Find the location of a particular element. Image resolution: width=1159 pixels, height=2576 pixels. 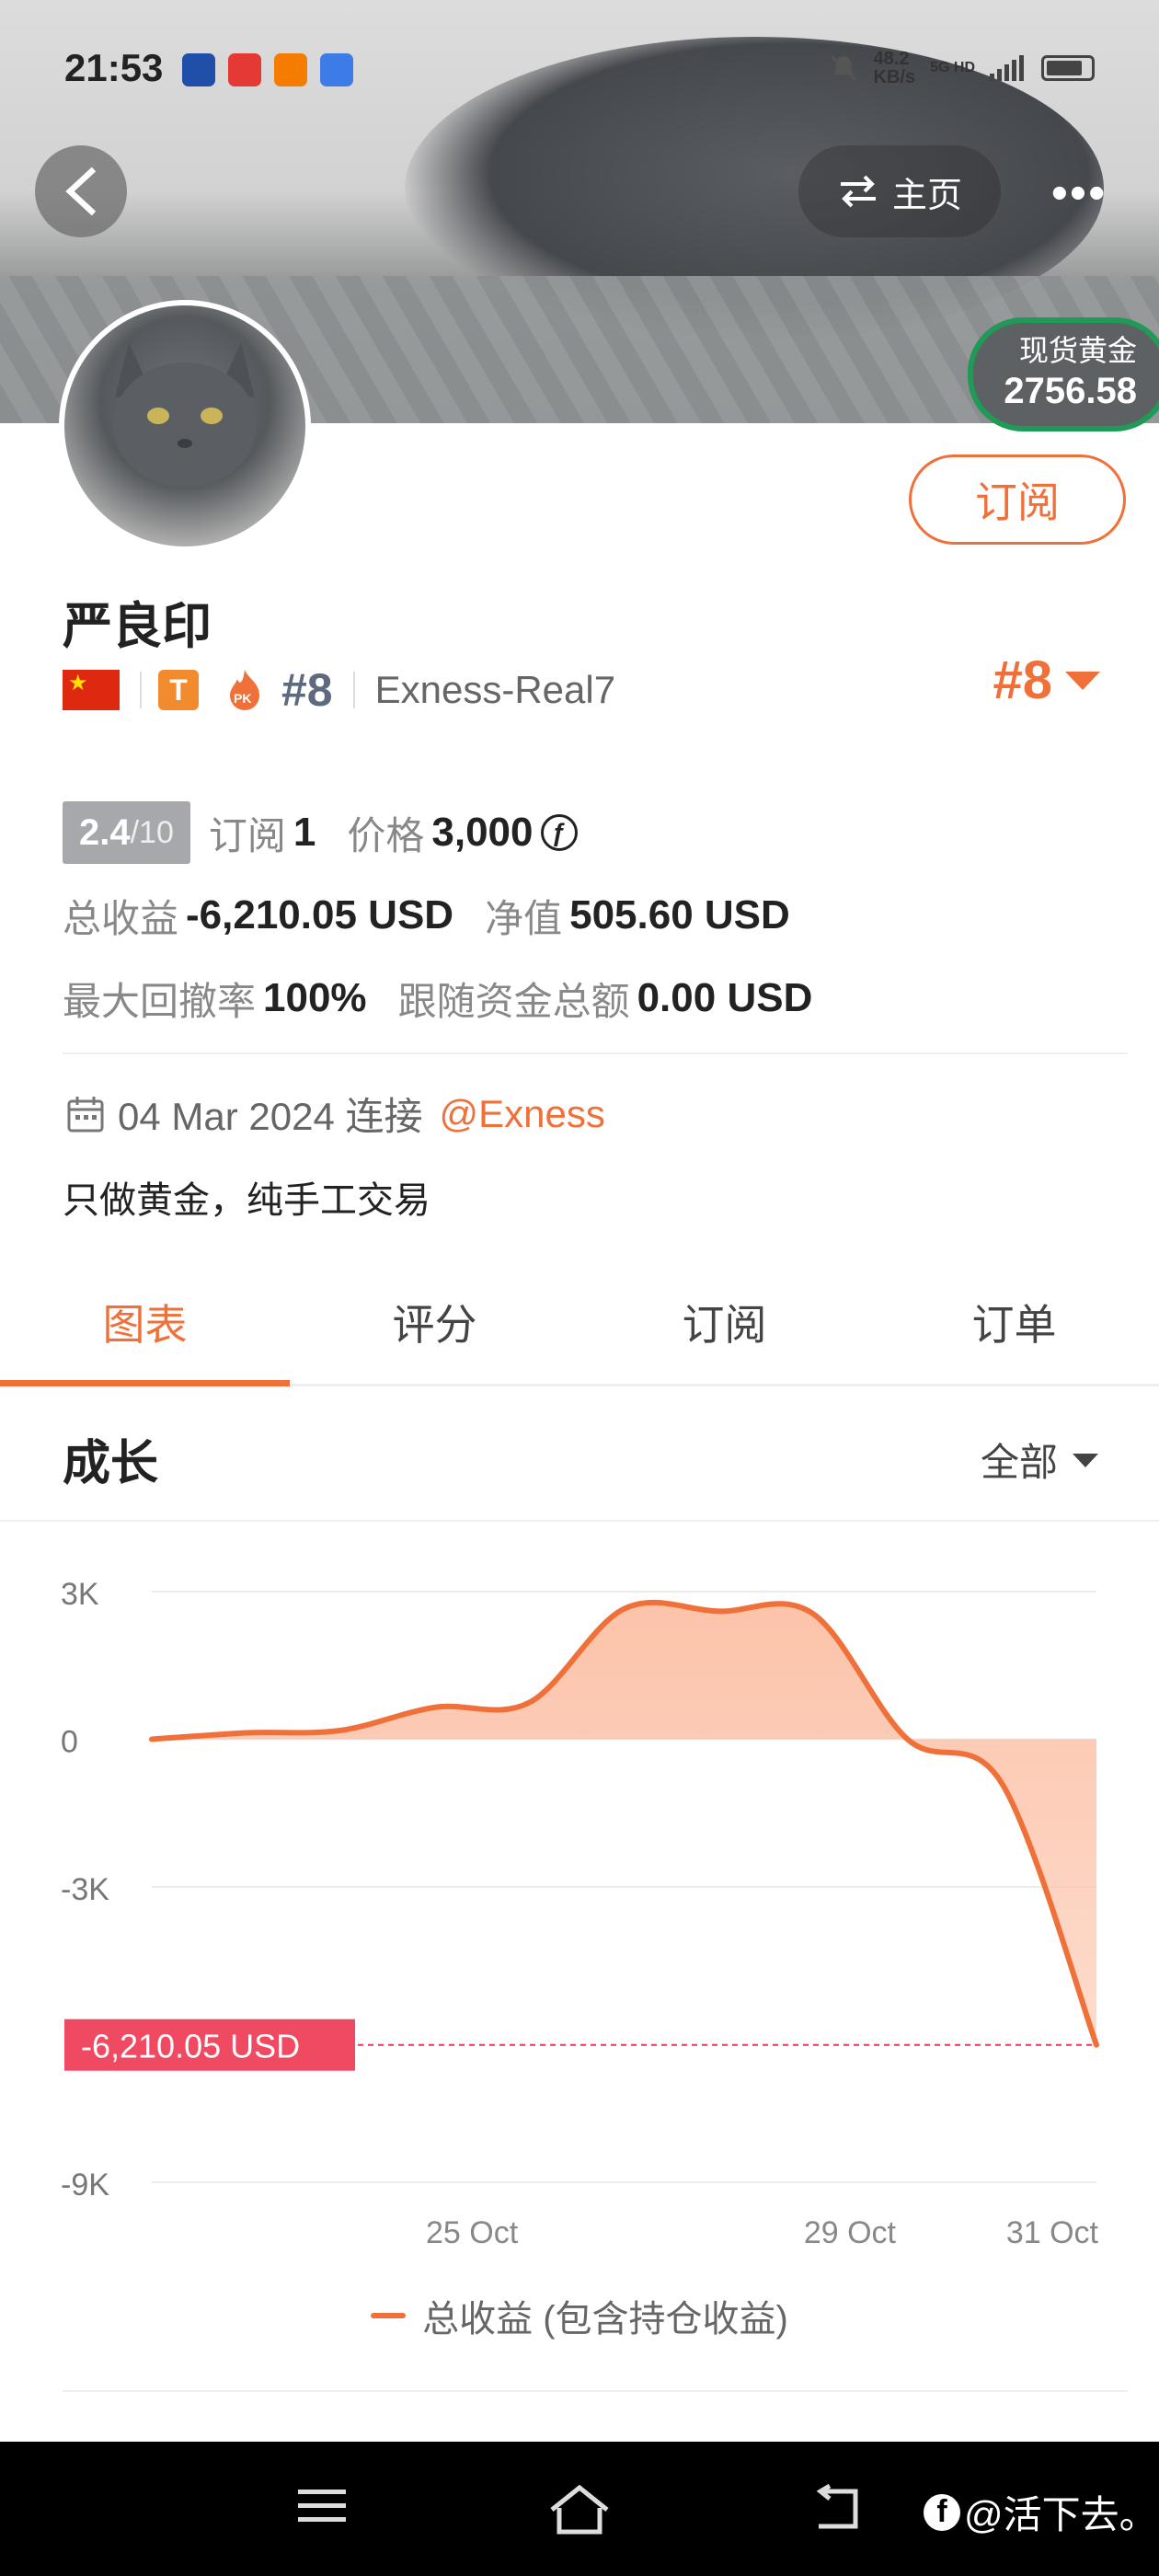

legend-label: 总收益 (包含持仓收益) is located at coordinates (605, 2319).